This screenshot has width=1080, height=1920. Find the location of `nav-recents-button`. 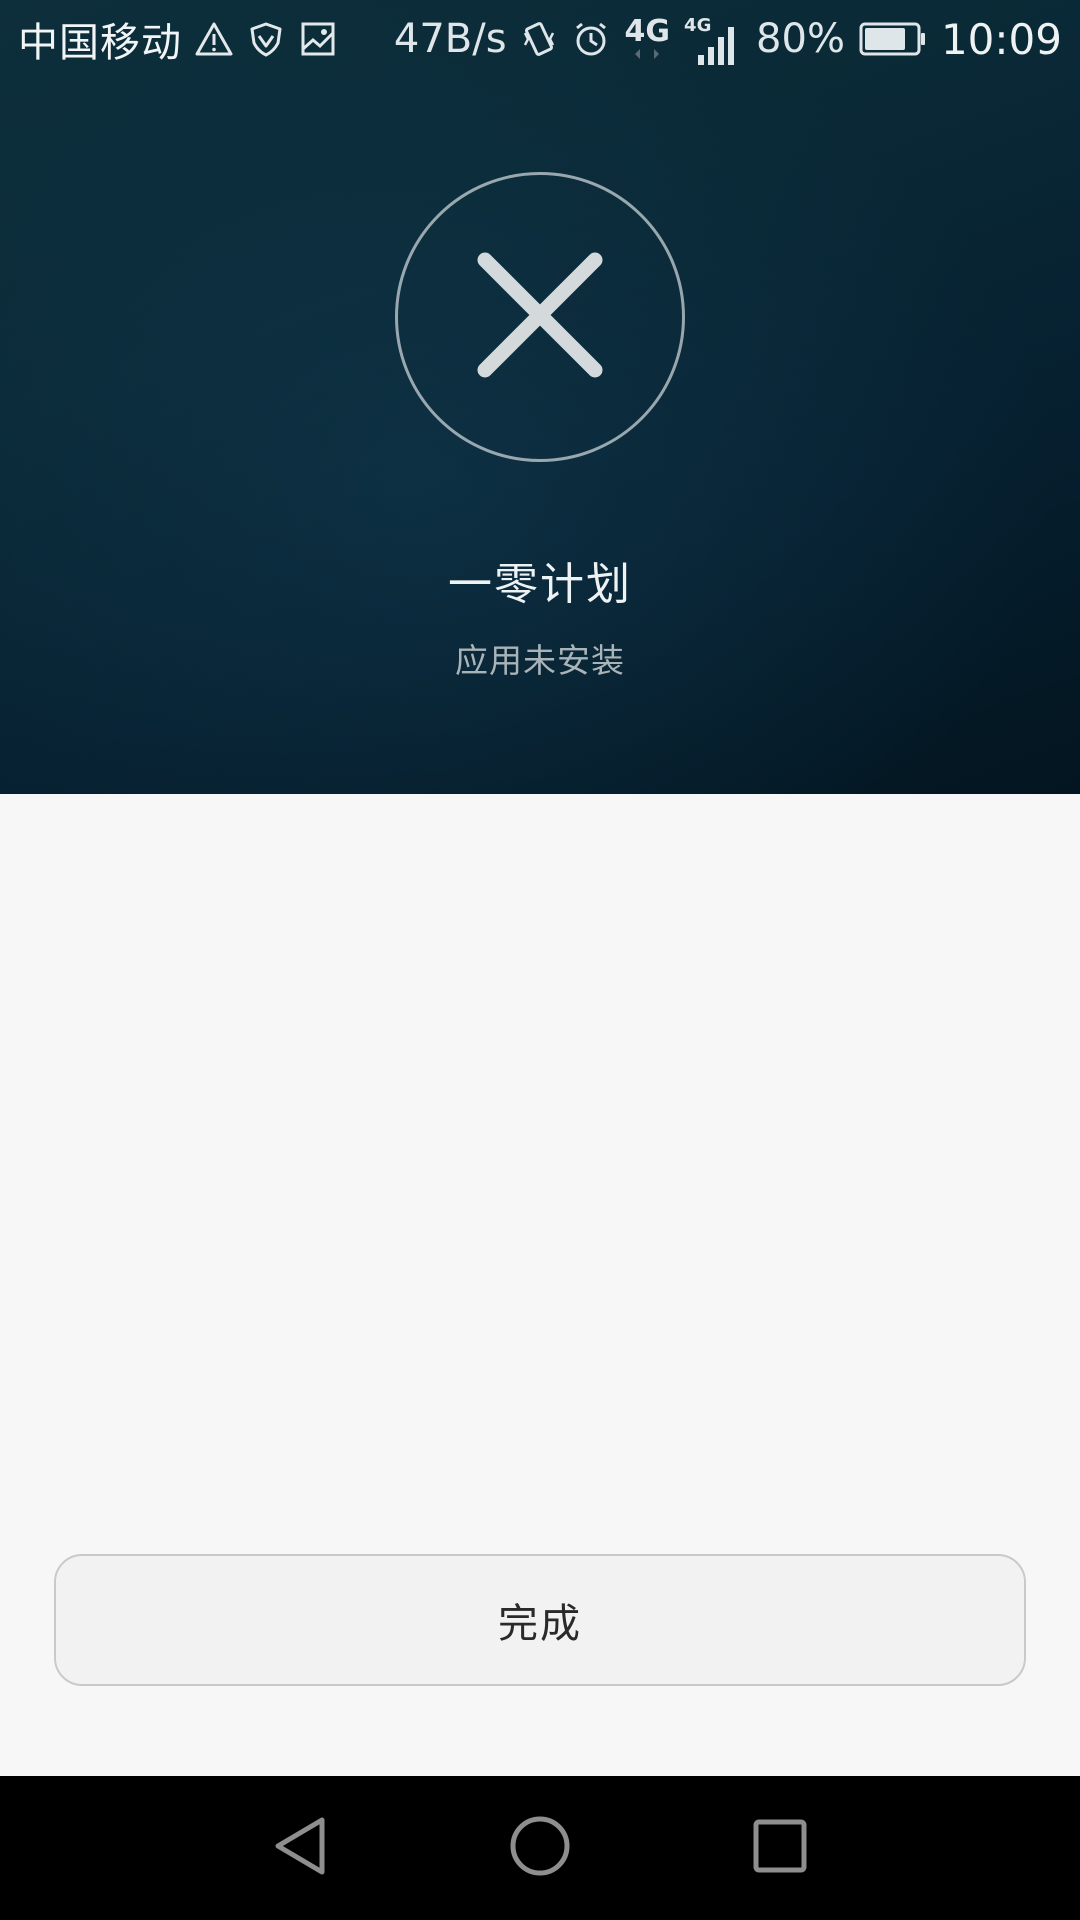

nav-recents-button is located at coordinates (780, 1848).